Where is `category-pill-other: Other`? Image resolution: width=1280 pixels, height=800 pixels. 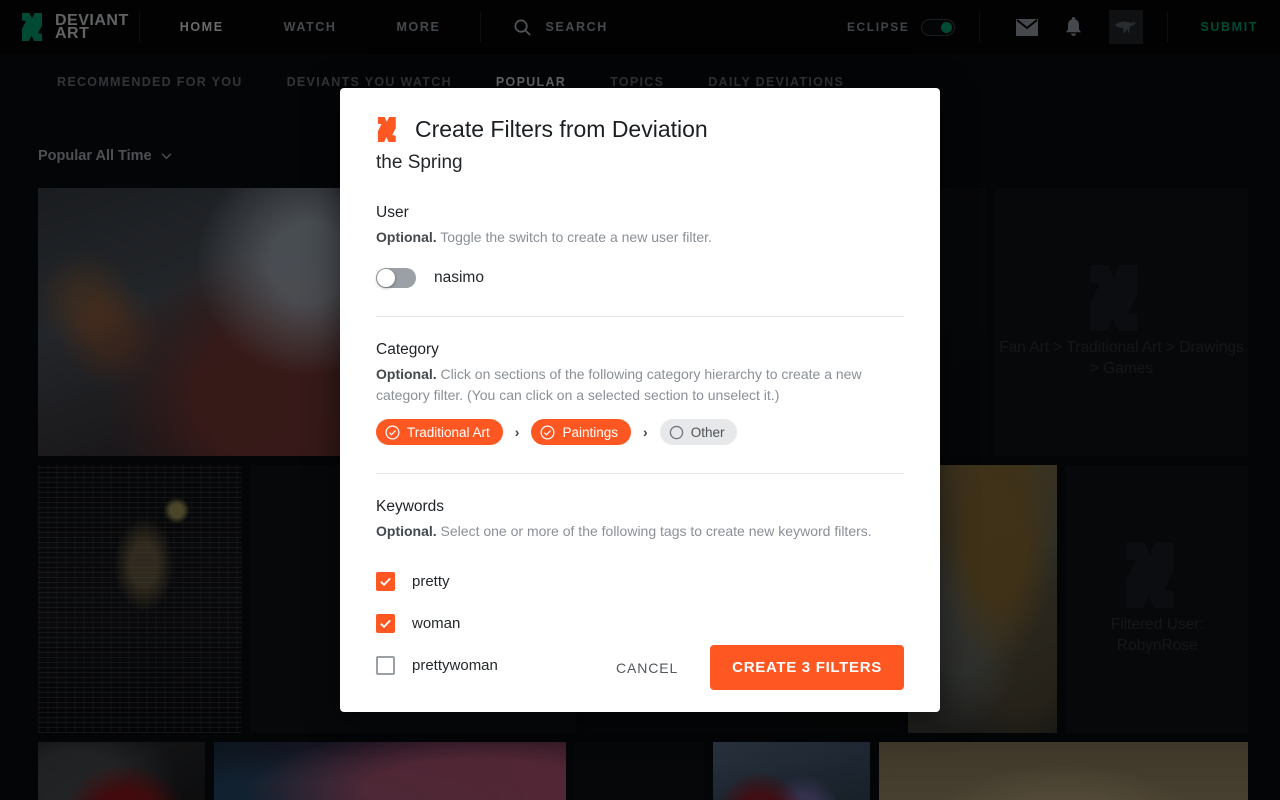 category-pill-other: Other is located at coordinates (698, 432).